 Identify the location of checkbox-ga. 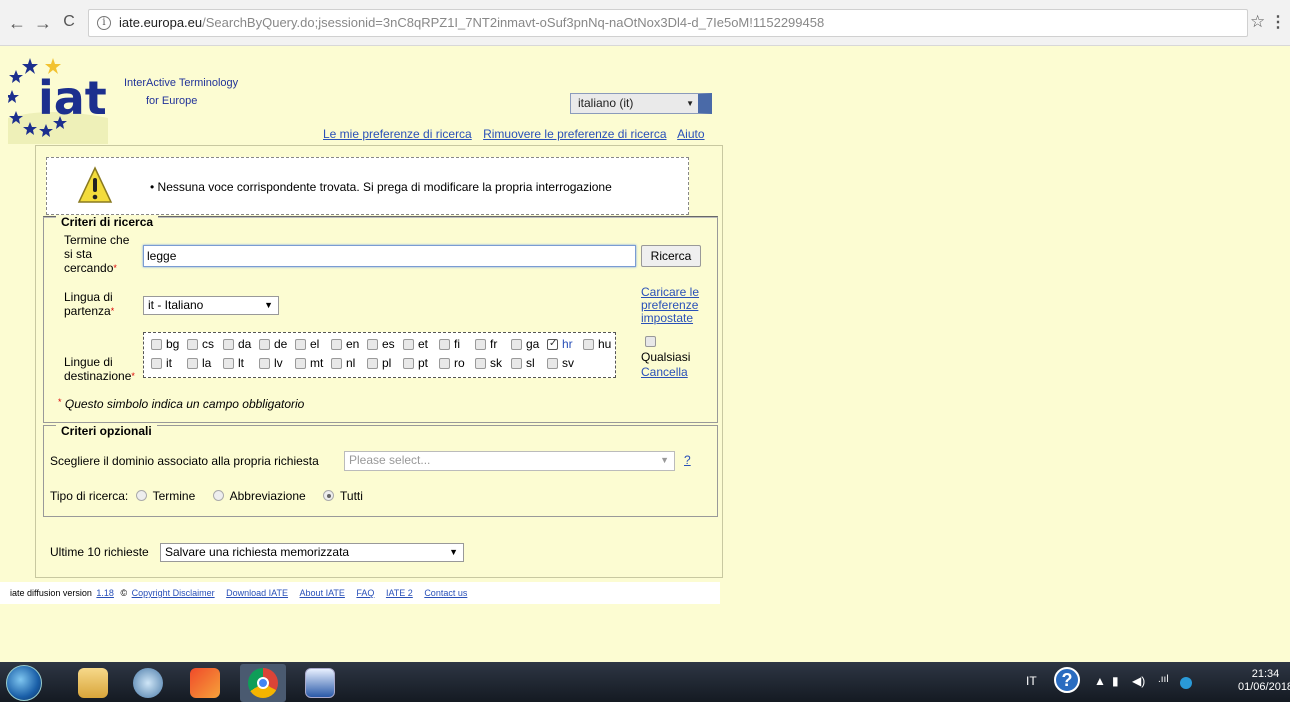
(516, 344).